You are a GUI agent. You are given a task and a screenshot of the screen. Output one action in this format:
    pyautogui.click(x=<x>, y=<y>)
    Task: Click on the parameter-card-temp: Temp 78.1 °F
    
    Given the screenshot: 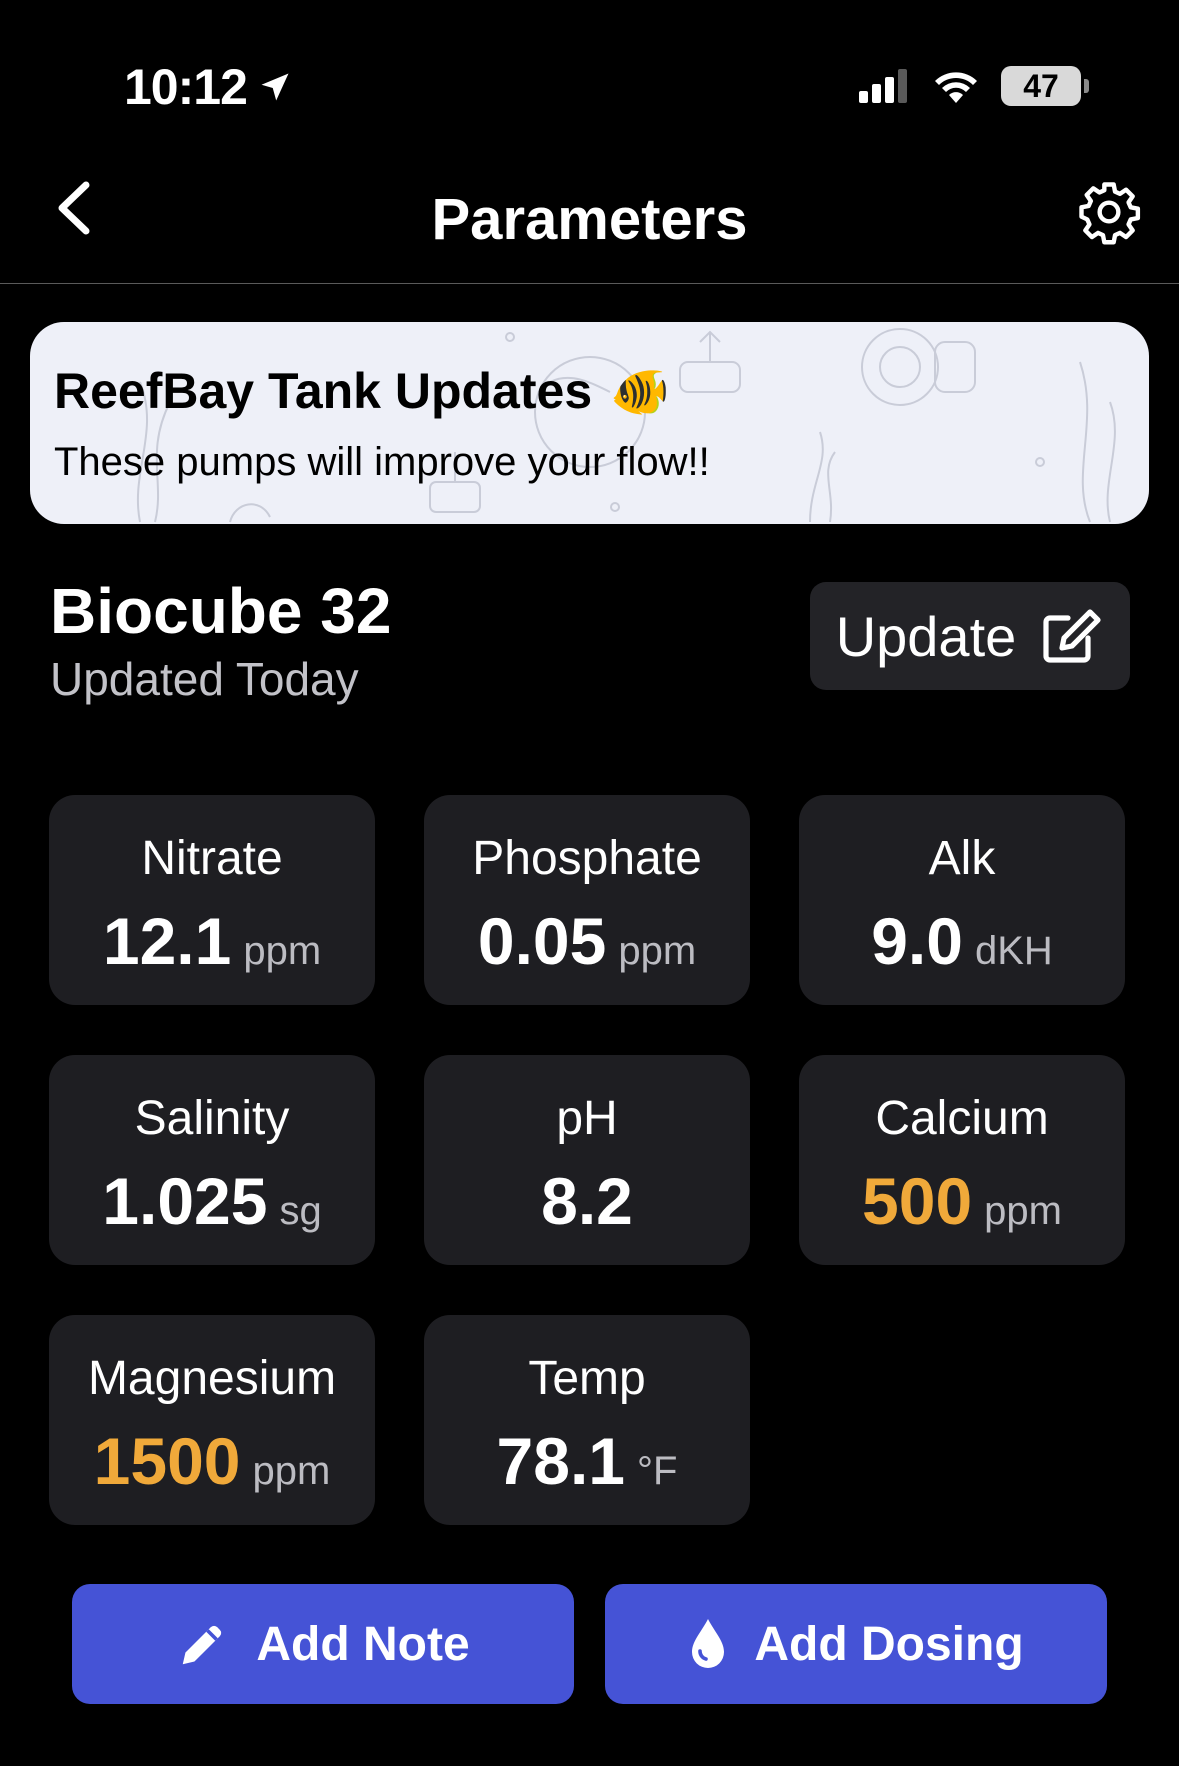 What is the action you would take?
    pyautogui.click(x=587, y=1420)
    